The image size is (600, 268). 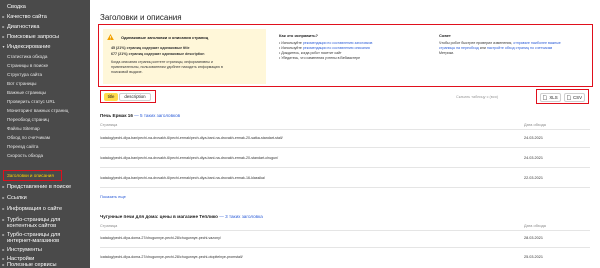 What do you see at coordinates (113, 196) in the screenshot?
I see `show-more-link: Показать еще` at bounding box center [113, 196].